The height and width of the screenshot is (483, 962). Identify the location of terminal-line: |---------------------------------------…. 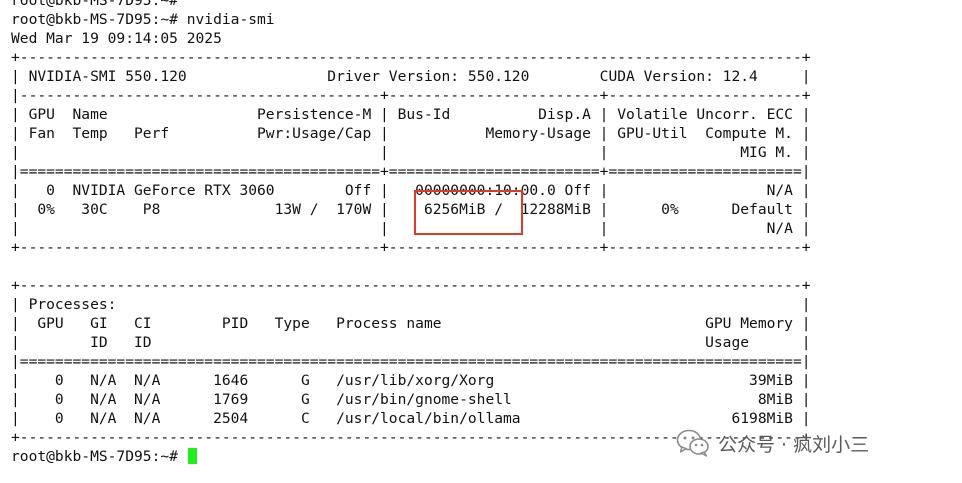
(411, 95).